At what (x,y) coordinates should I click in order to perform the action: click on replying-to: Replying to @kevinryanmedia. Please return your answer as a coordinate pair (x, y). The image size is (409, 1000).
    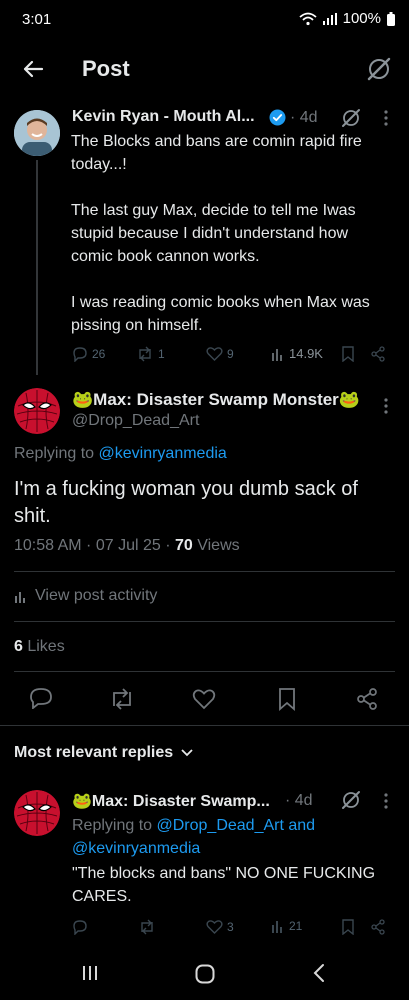
    Looking at the image, I should click on (120, 454).